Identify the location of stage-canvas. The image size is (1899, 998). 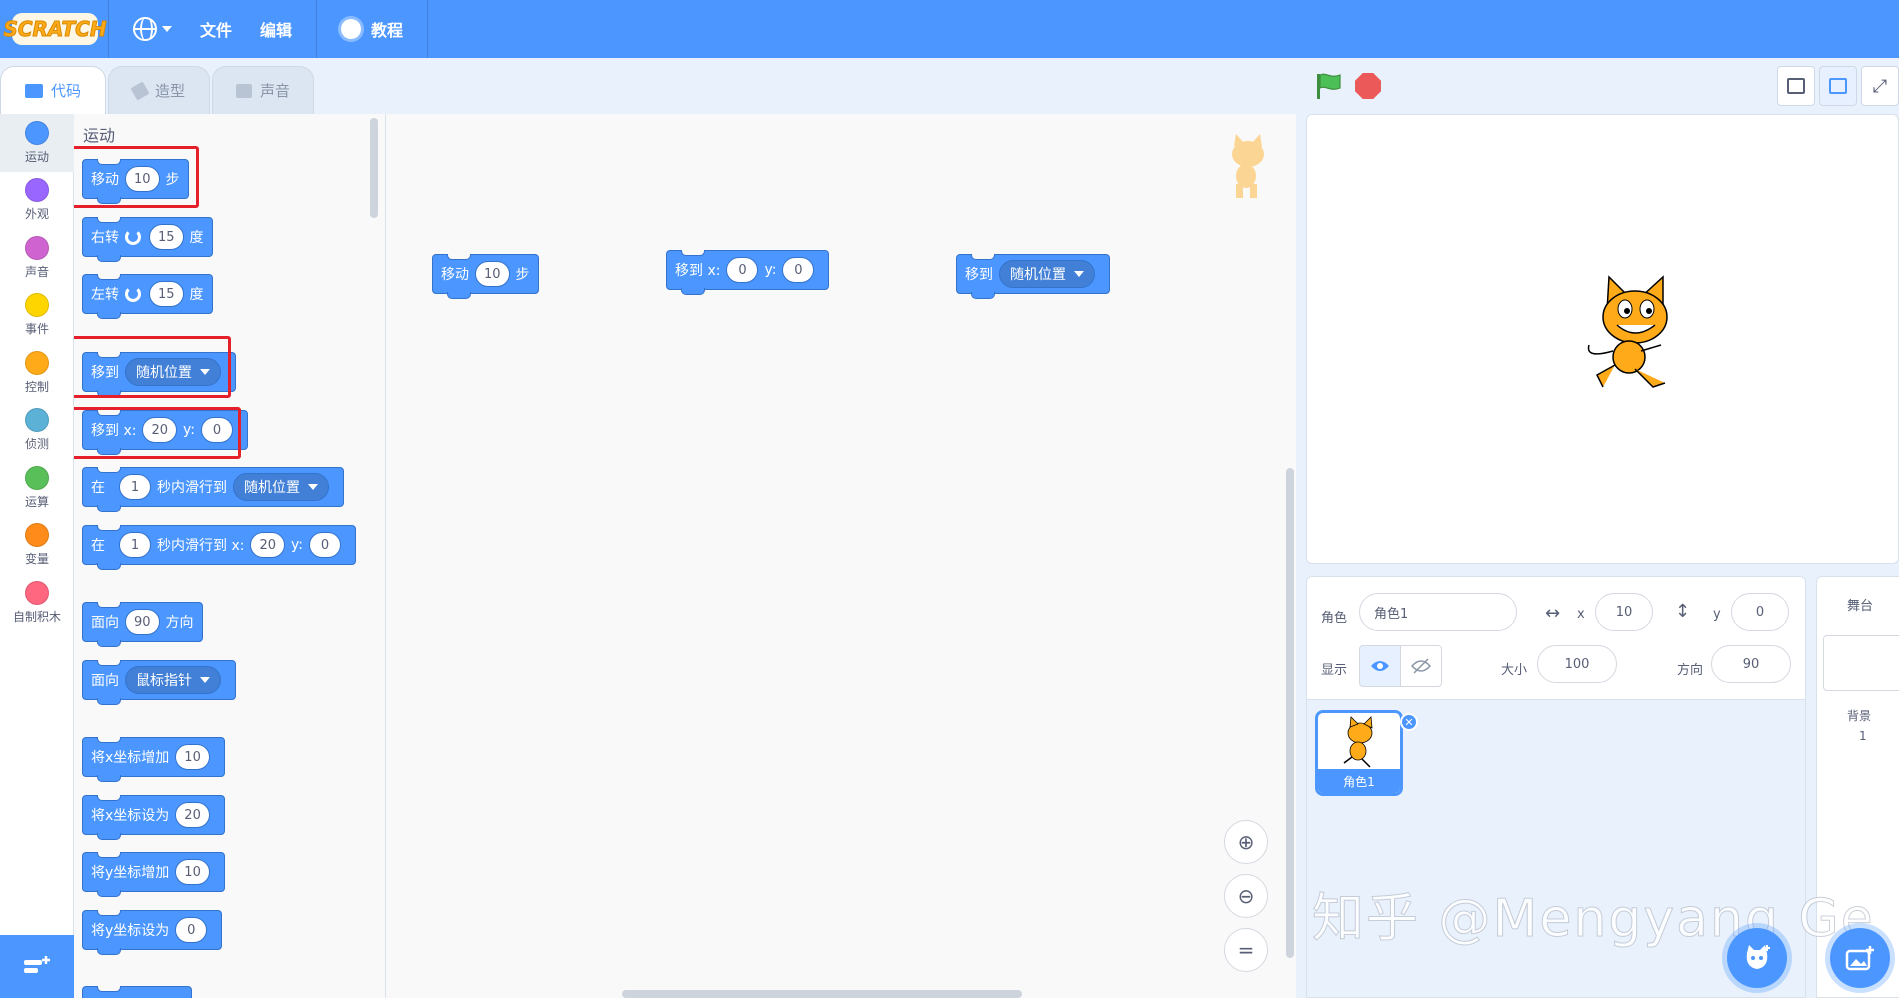
(1602, 339).